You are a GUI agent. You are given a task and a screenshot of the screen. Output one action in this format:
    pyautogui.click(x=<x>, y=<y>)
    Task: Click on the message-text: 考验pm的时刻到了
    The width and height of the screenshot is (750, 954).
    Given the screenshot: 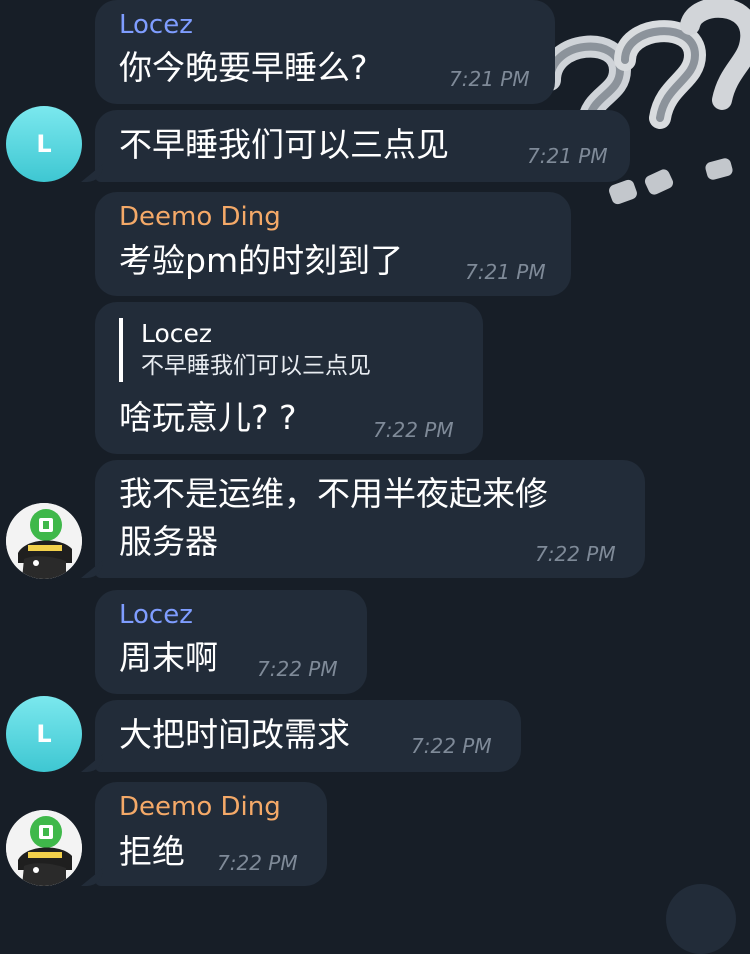 What is the action you would take?
    pyautogui.click(x=261, y=260)
    